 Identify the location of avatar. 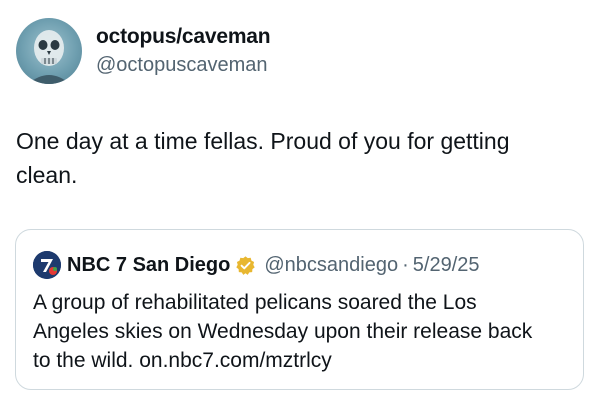
(49, 51).